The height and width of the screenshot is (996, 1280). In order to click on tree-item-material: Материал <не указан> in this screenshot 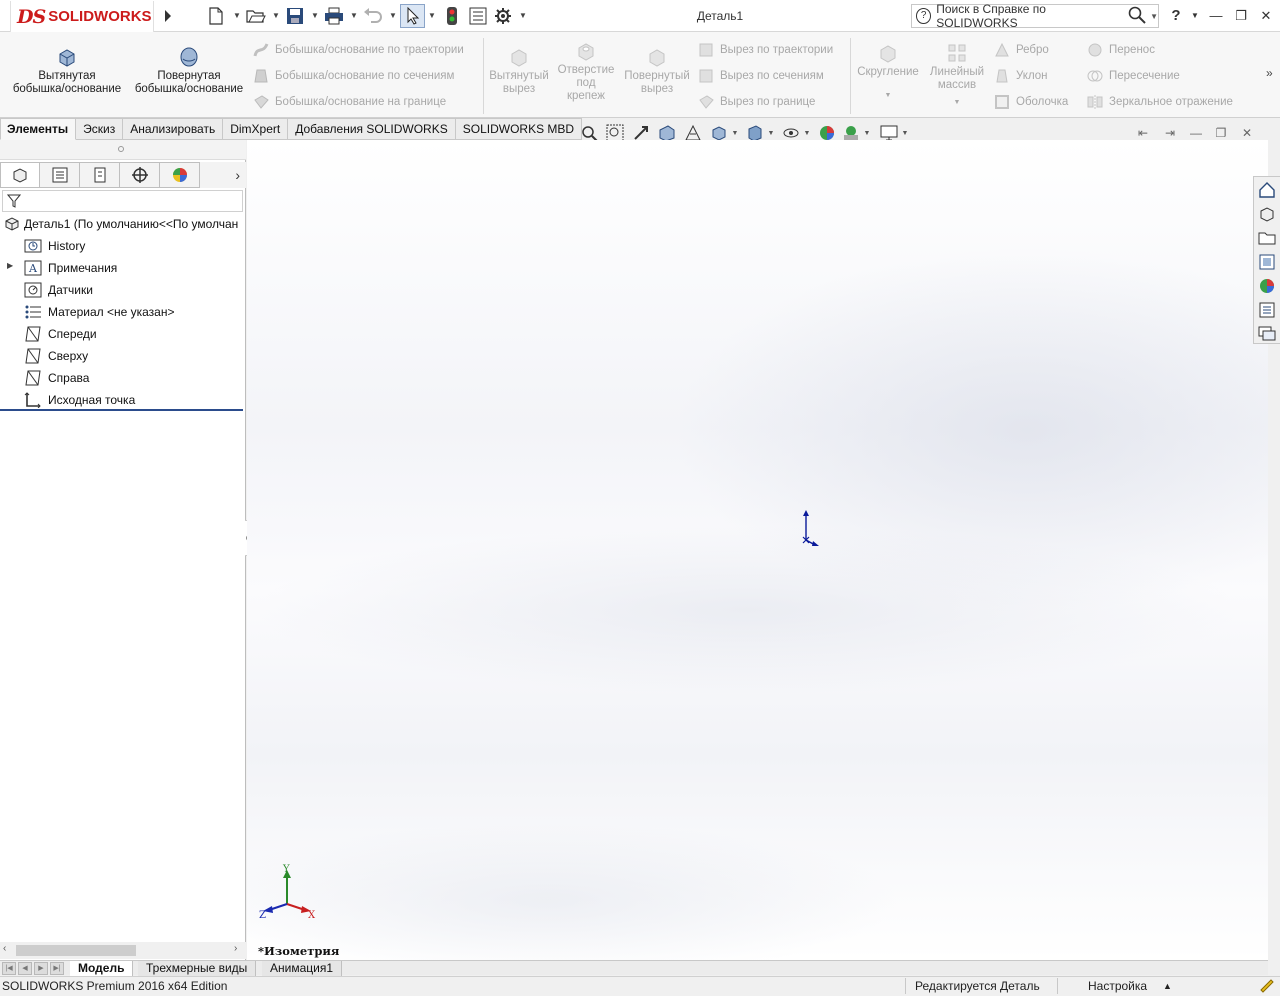, I will do `click(99, 312)`.